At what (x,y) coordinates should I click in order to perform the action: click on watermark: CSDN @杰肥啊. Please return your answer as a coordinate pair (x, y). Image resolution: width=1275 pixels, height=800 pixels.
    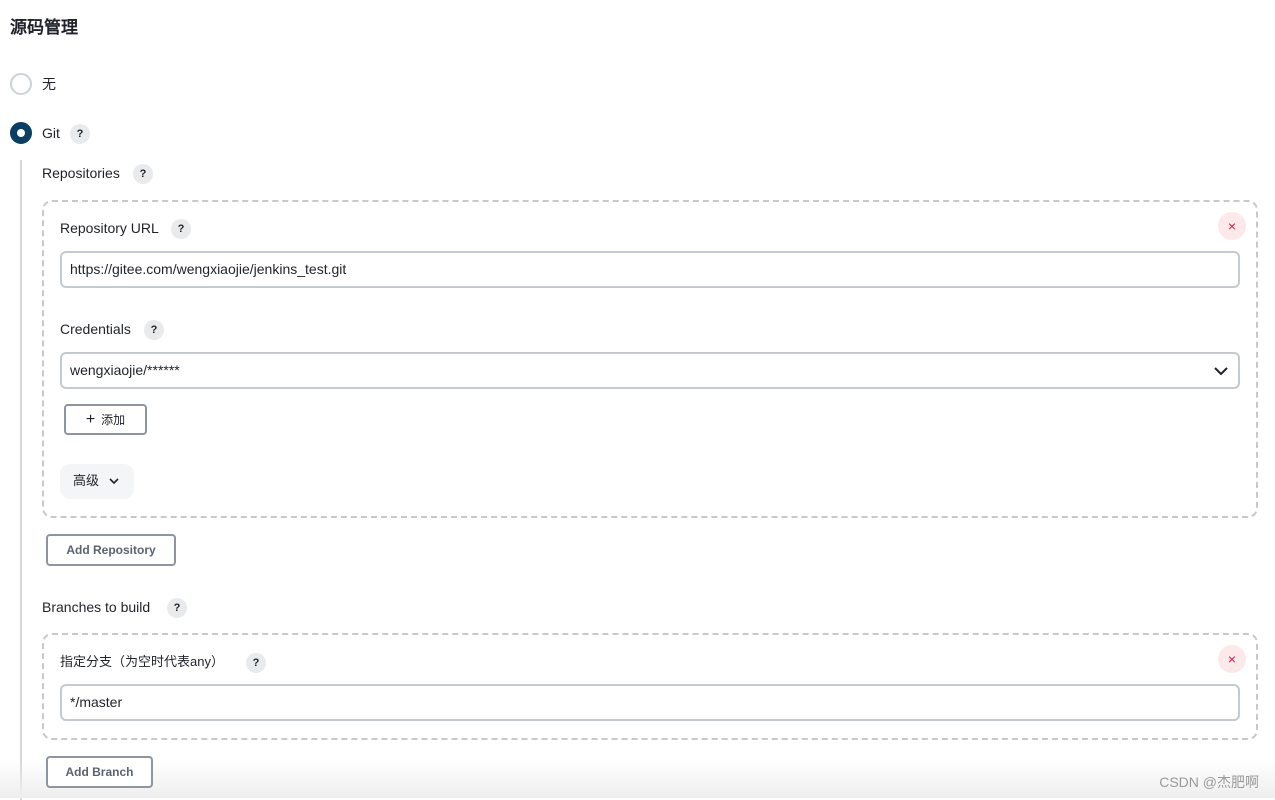
    Looking at the image, I should click on (1209, 782).